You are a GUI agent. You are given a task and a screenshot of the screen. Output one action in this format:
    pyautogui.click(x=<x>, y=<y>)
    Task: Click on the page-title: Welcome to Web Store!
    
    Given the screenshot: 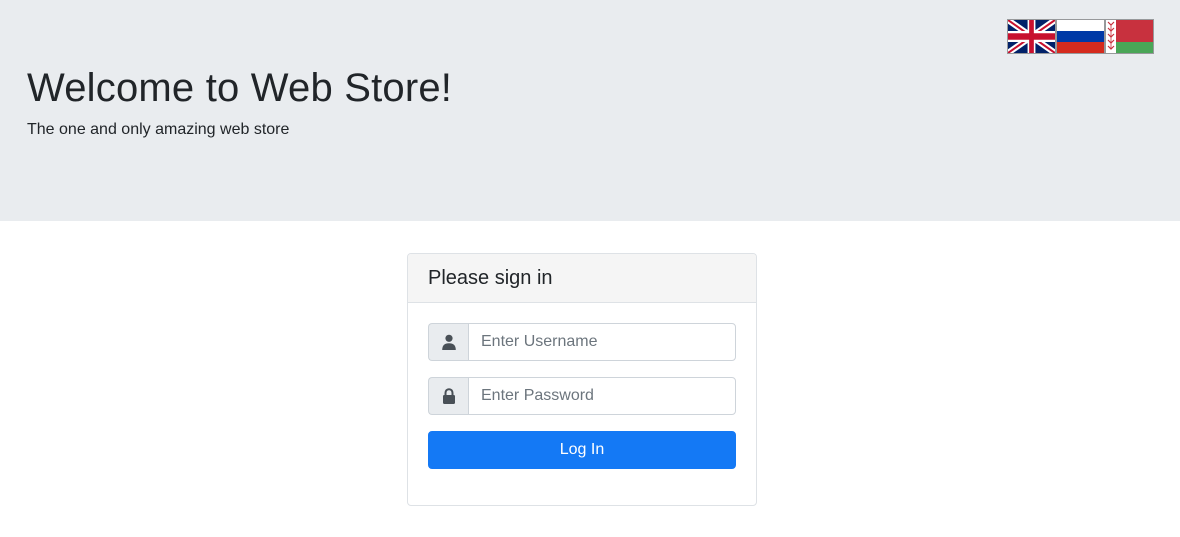 What is the action you would take?
    pyautogui.click(x=240, y=88)
    